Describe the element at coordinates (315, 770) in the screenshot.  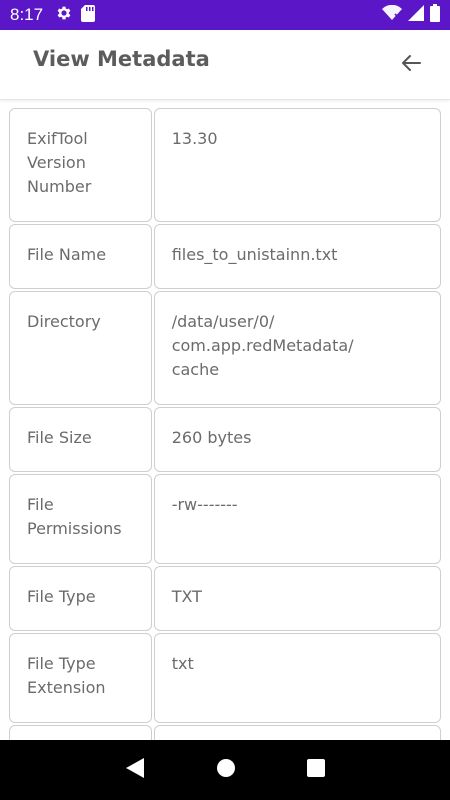
I see `recents-square-icon` at that location.